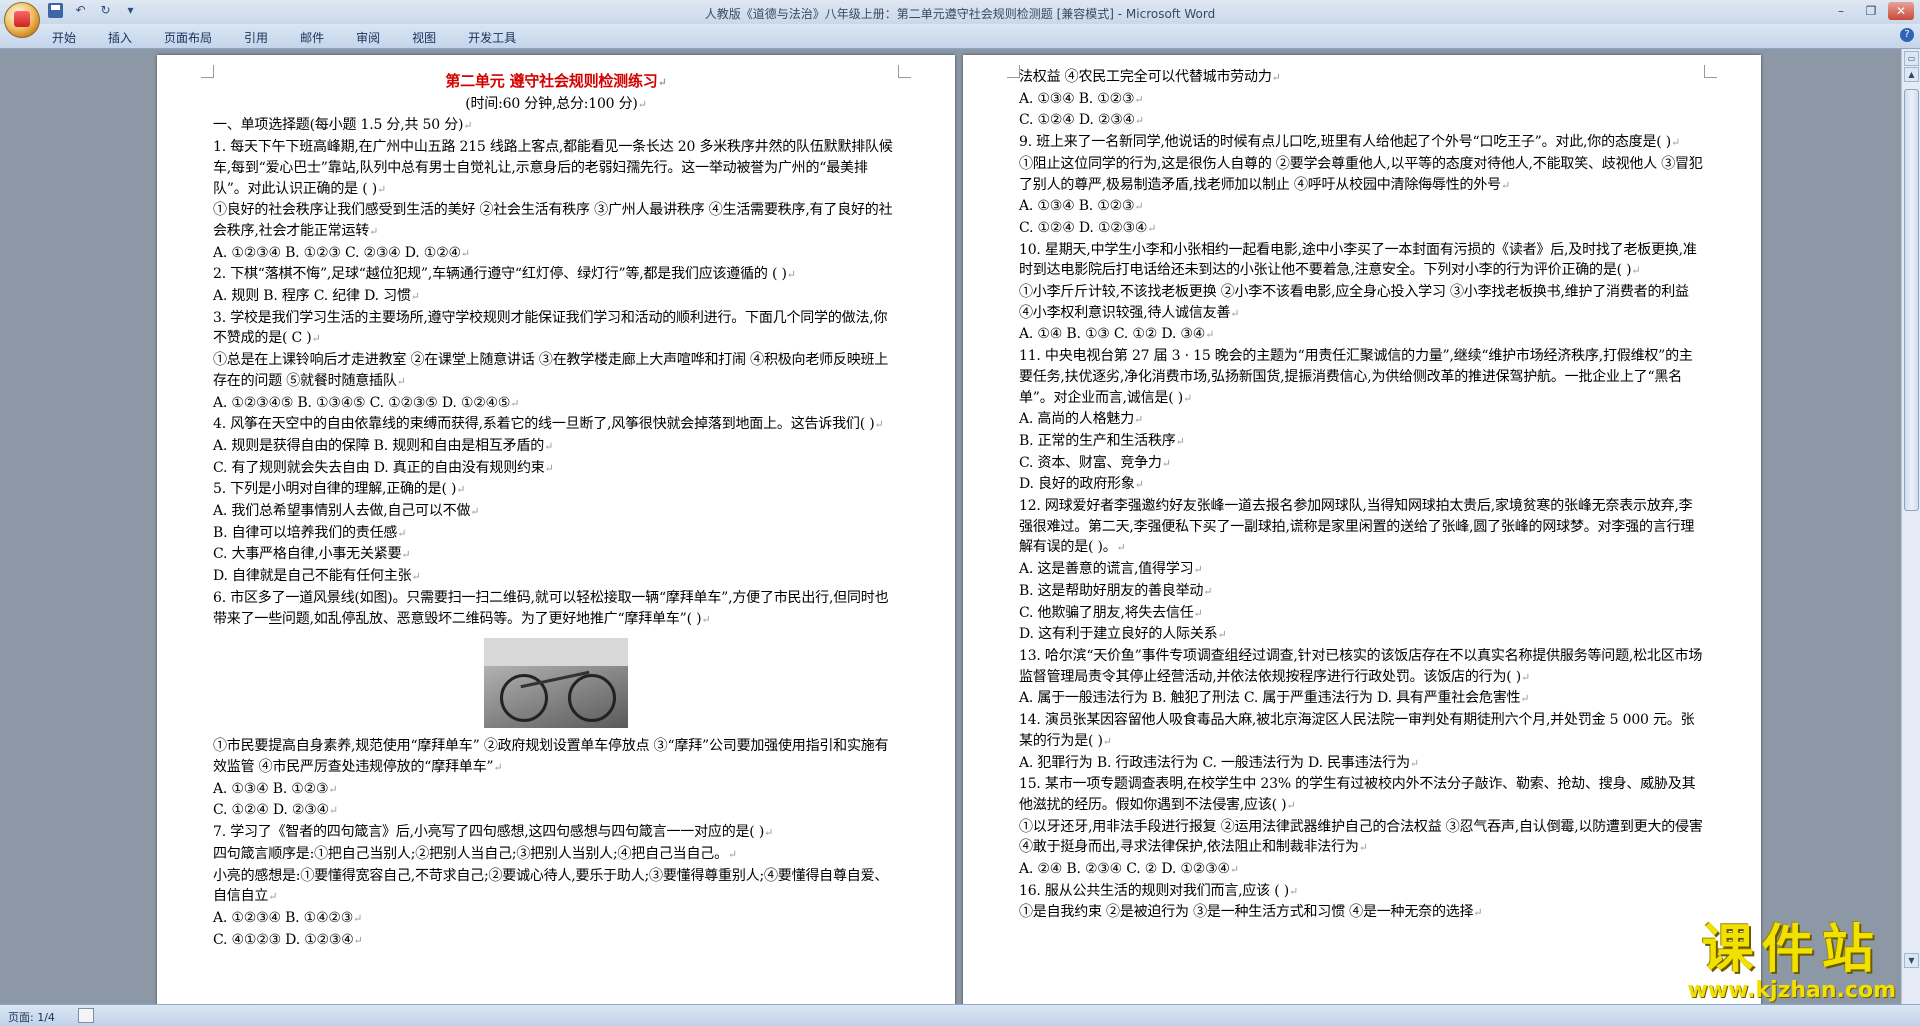  What do you see at coordinates (383, 467) in the screenshot?
I see `document-line: C. 有了规则就会失去自由 D. 真正的自由没有规则约束↵` at bounding box center [383, 467].